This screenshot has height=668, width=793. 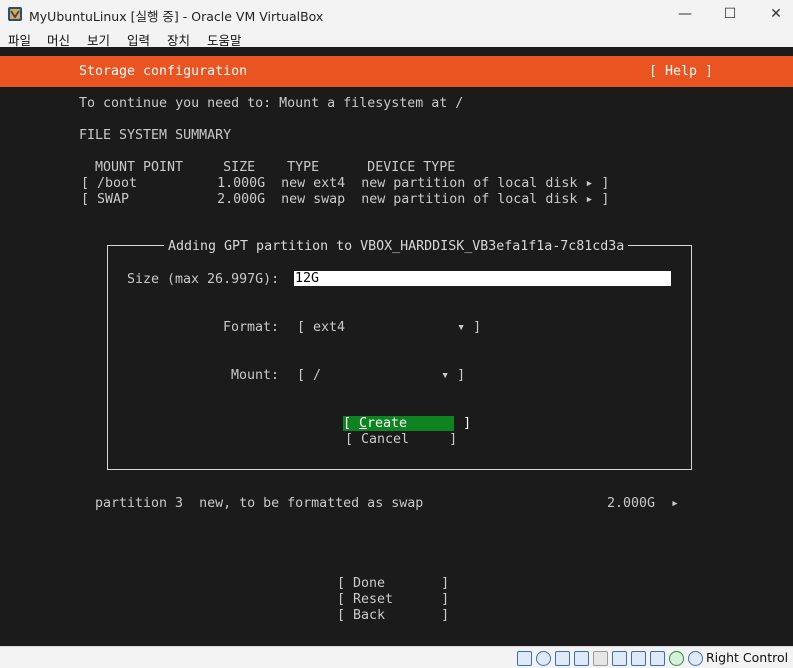 I want to click on size-label: Size (max 26.997G):, so click(x=203, y=279).